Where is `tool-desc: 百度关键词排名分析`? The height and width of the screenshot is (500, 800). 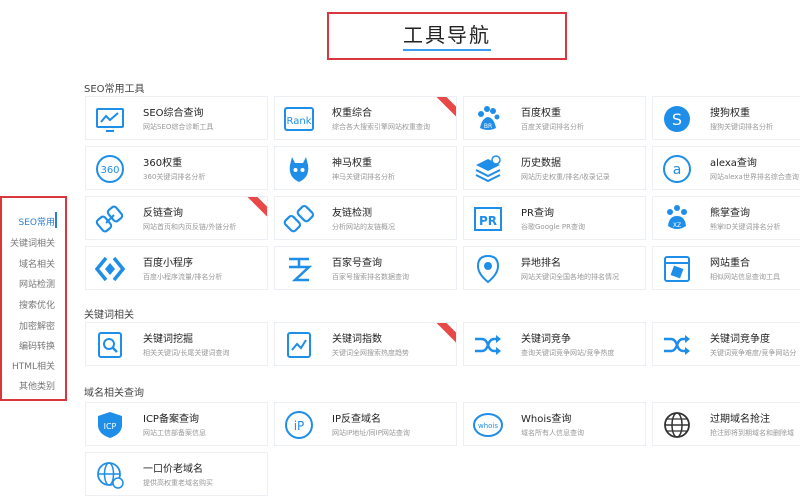 tool-desc: 百度关键词排名分析 is located at coordinates (552, 127).